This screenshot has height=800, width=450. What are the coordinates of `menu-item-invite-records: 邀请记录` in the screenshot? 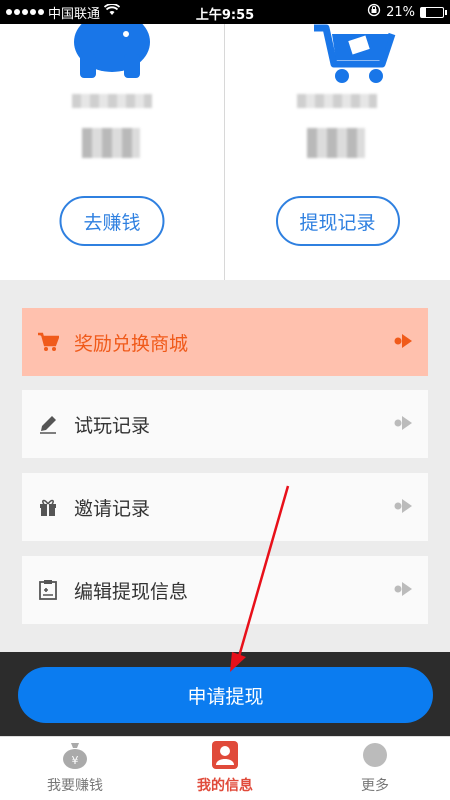 It's located at (225, 507).